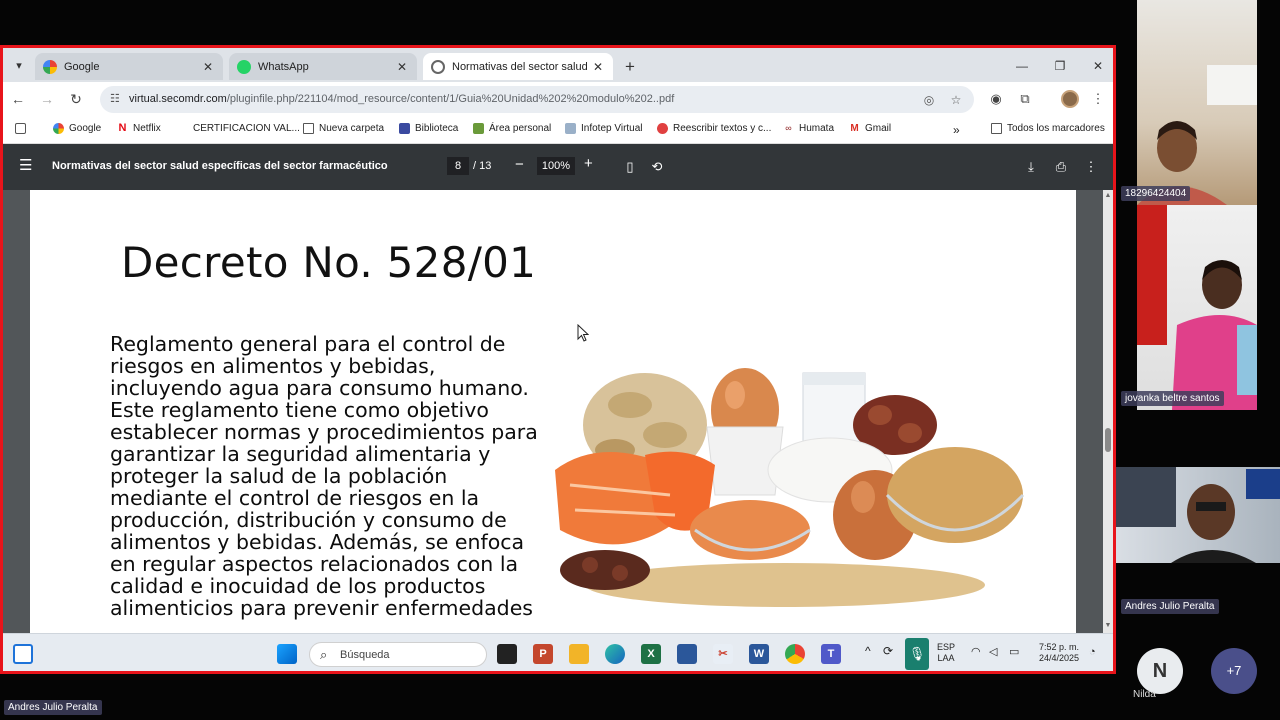  Describe the element at coordinates (404, 128) in the screenshot. I see `shield-icon` at that location.